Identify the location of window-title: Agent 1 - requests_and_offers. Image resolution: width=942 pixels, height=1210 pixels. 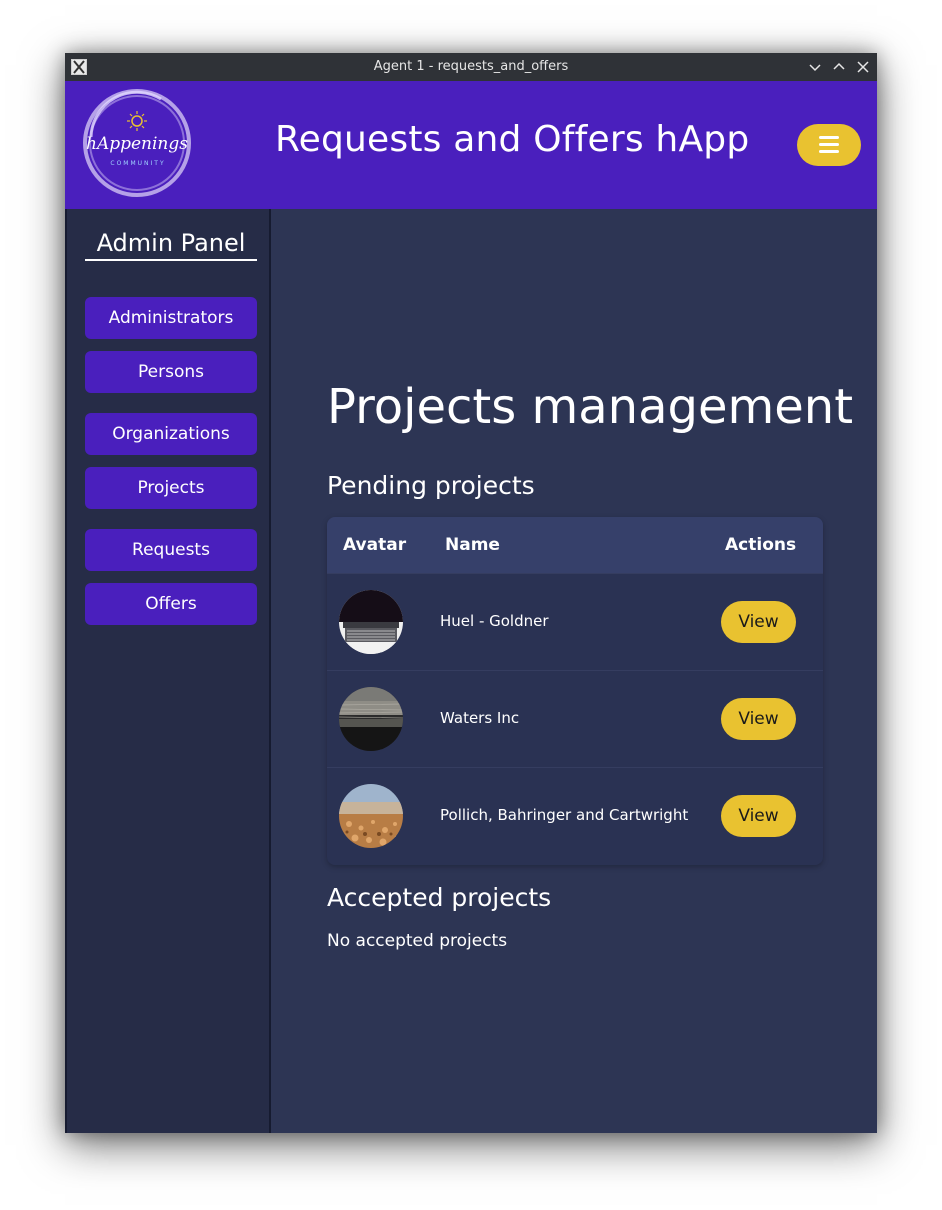
(471, 66).